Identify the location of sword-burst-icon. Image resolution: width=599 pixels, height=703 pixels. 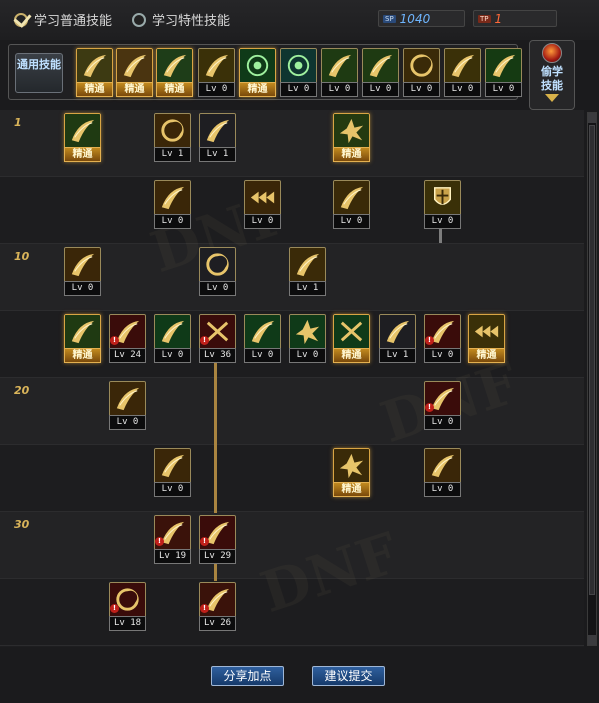
(351, 130).